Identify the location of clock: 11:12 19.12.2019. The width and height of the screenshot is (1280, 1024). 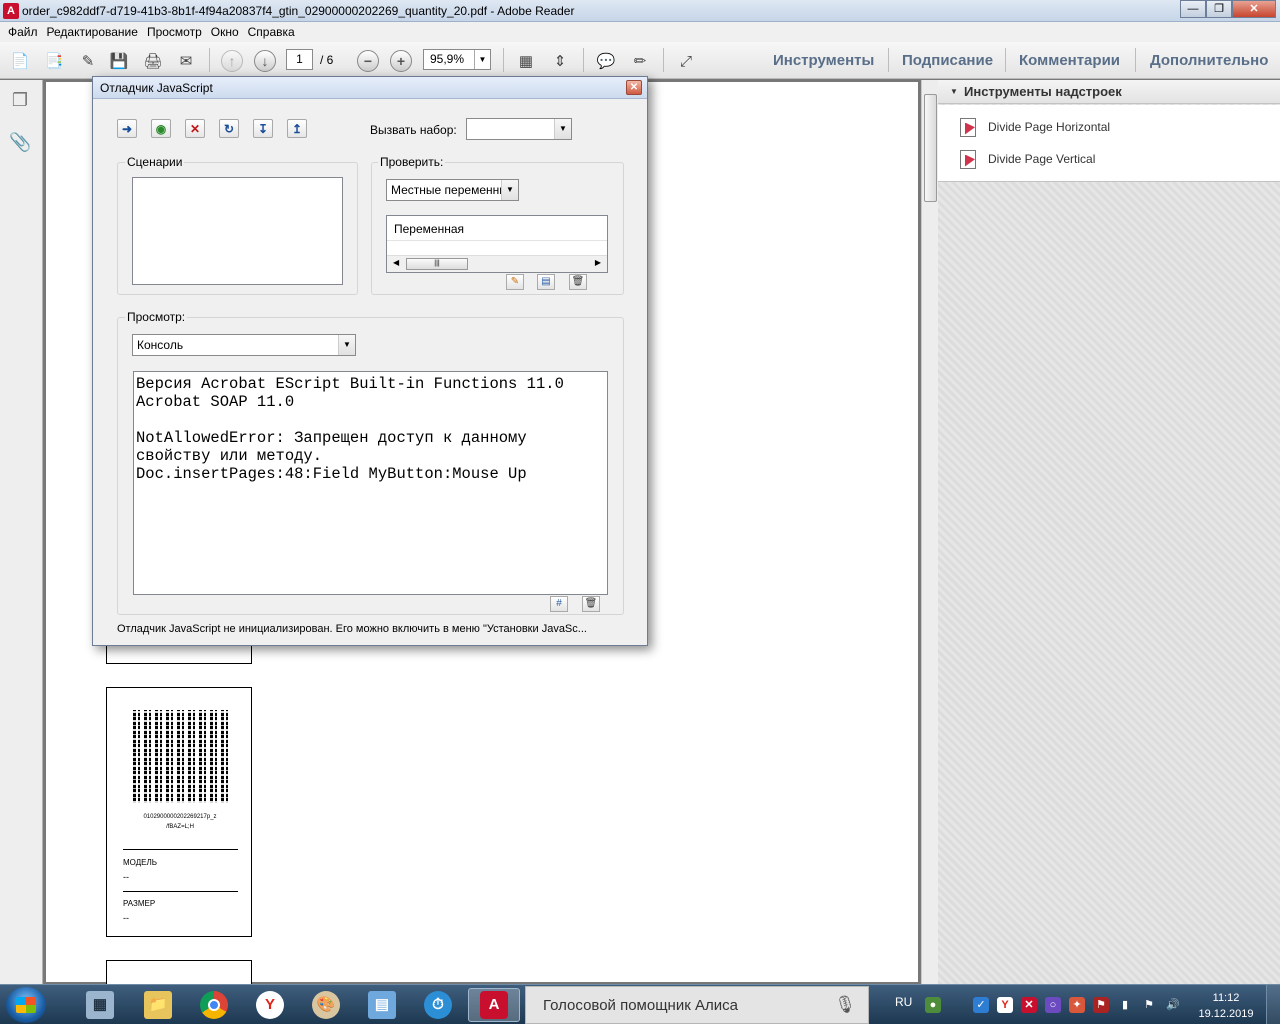
(1226, 1006).